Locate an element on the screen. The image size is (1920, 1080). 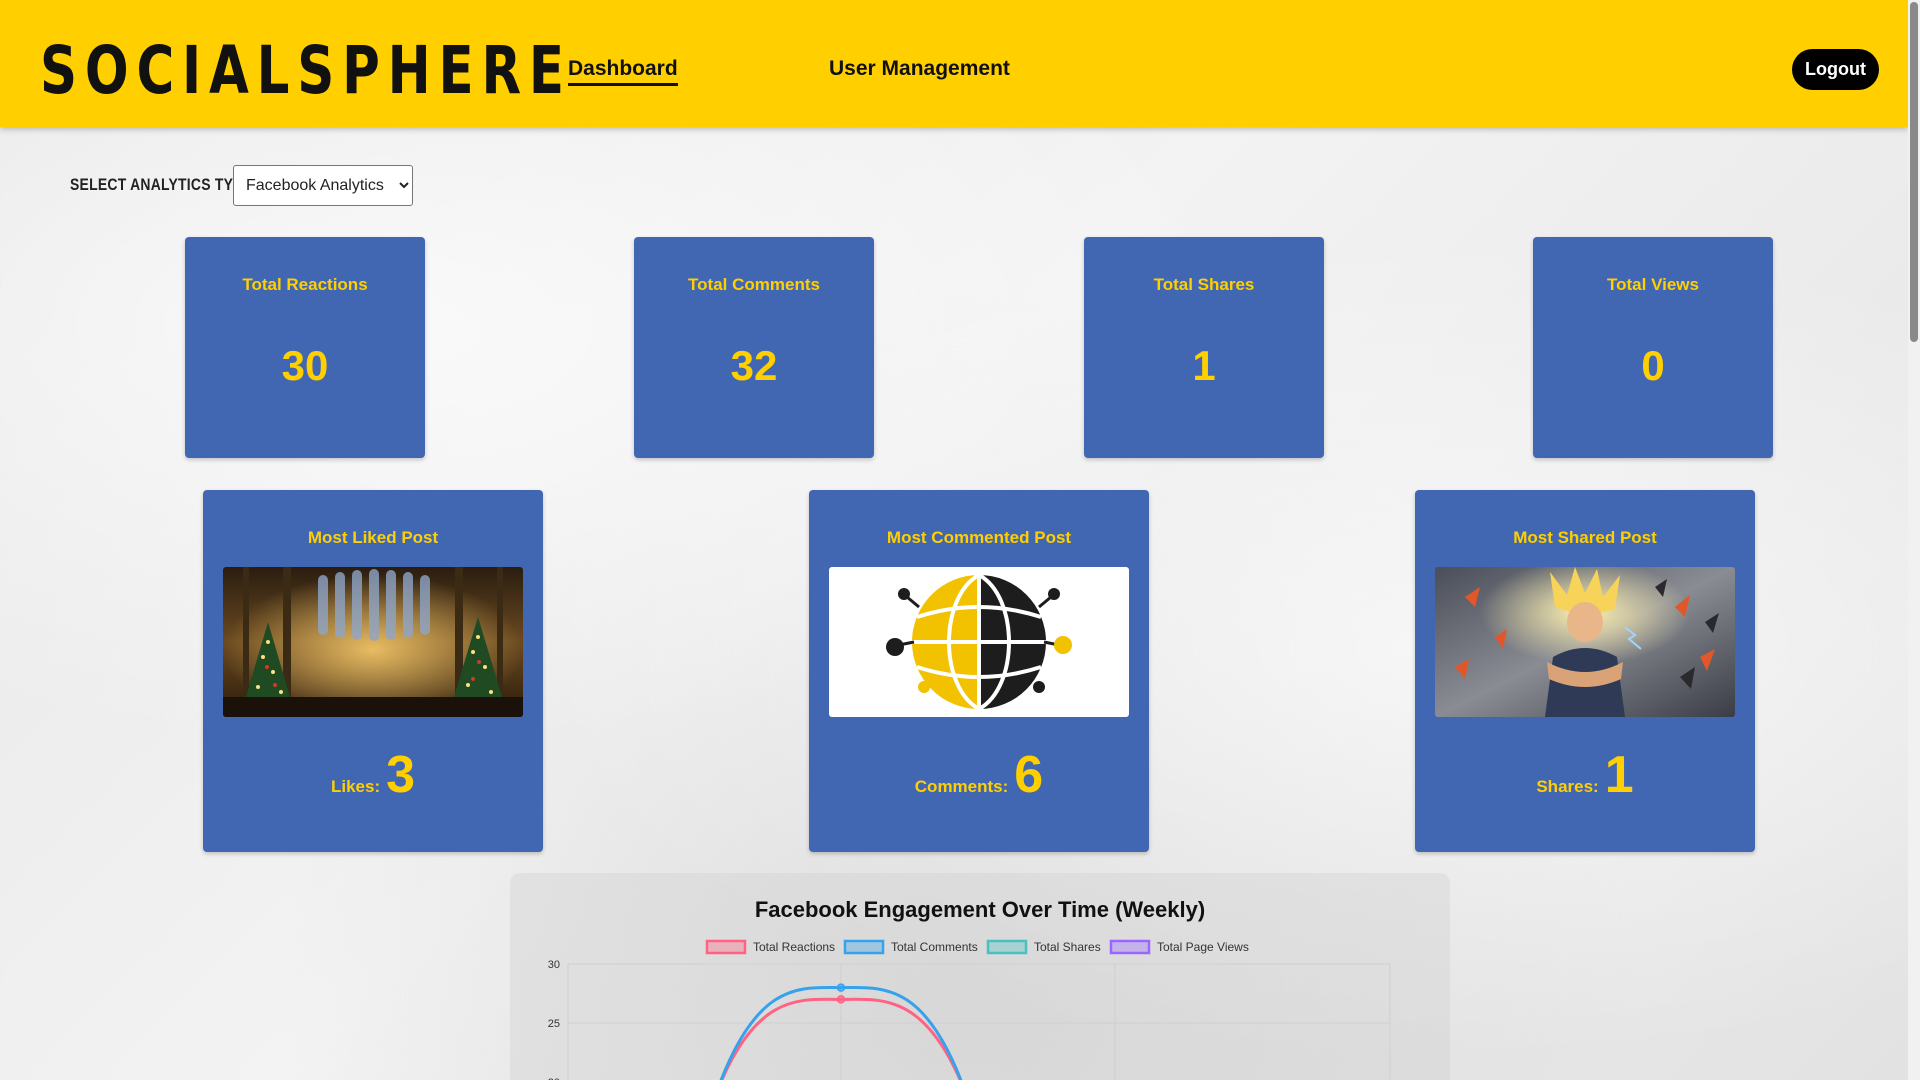
post-card-most-commented: Most Commented Post Comments: 6 is located at coordinates (979, 671).